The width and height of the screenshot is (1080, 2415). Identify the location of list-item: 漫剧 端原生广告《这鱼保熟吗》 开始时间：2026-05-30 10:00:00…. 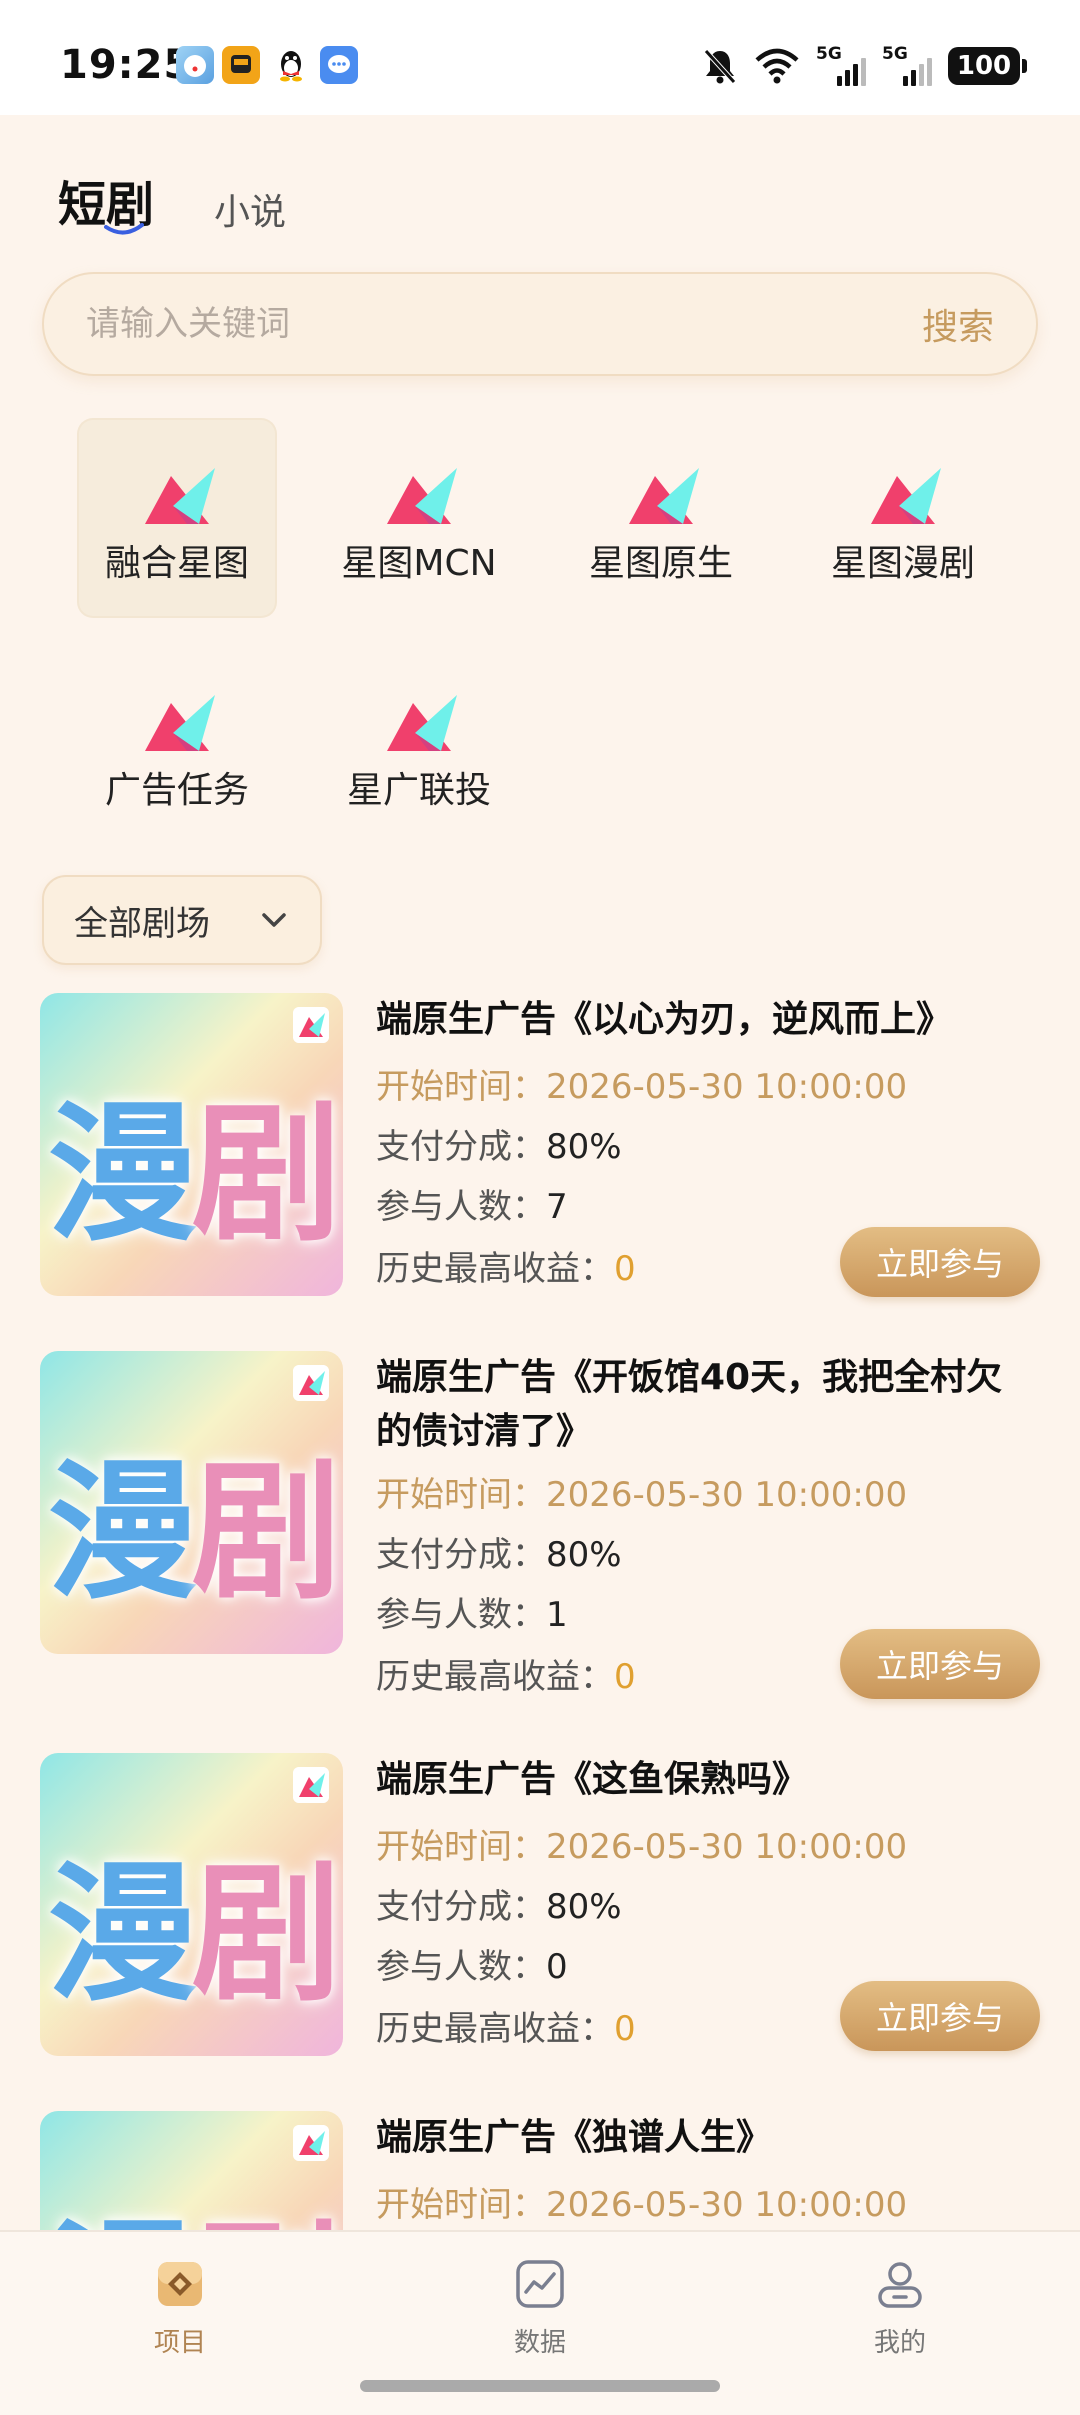
(540, 1918).